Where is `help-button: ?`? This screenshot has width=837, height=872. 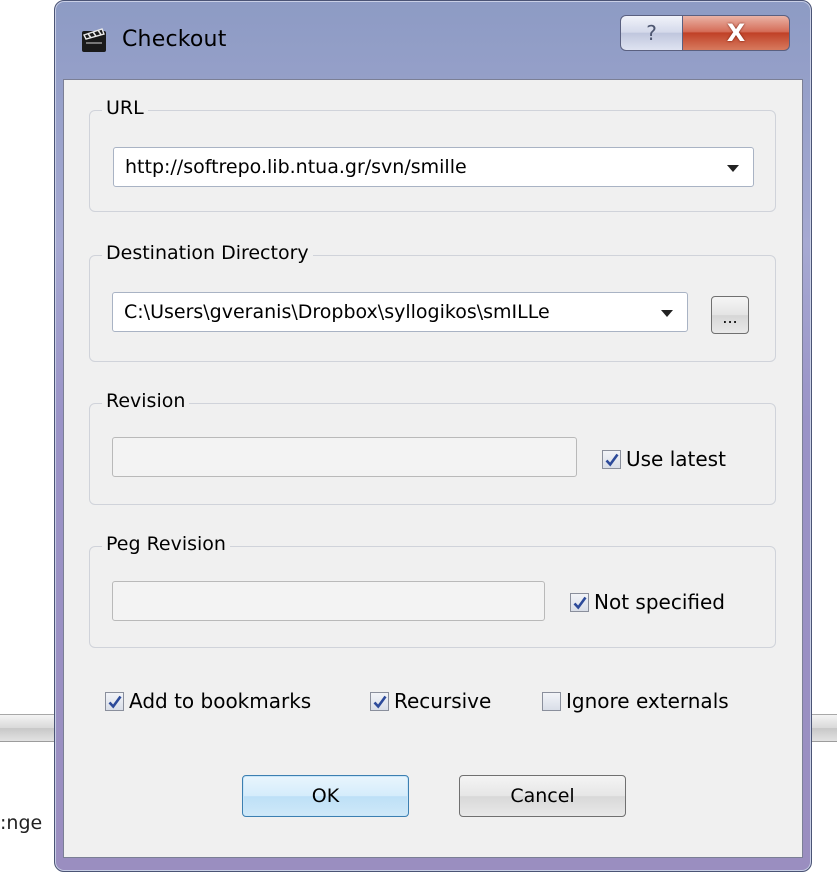
help-button: ? is located at coordinates (651, 33).